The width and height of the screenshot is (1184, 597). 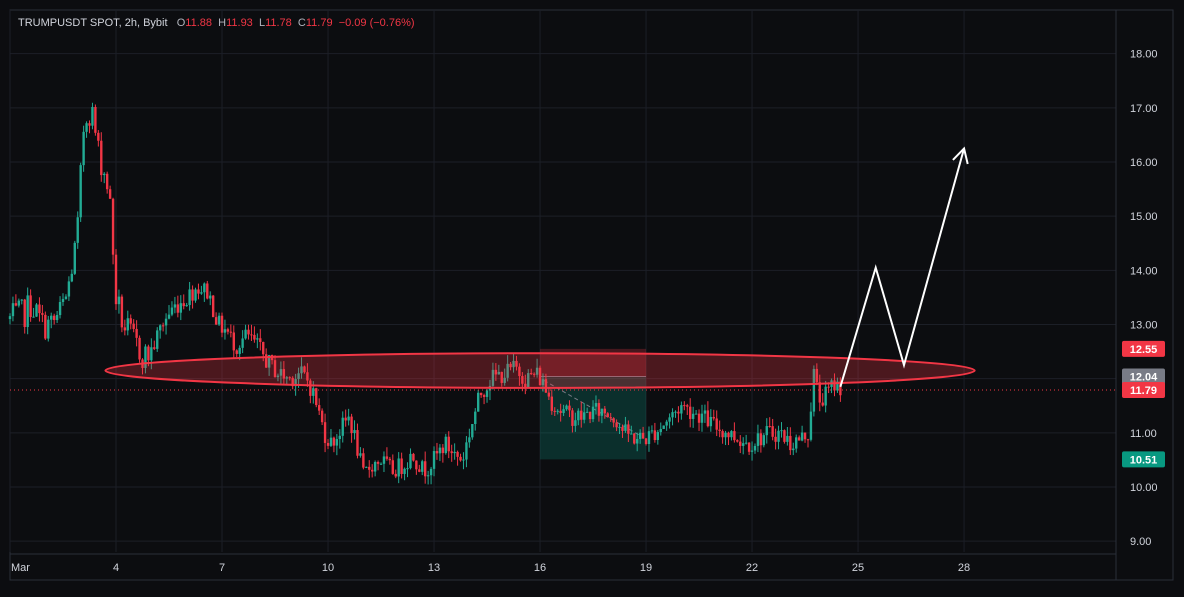 I want to click on y-tick-label: 17.00, so click(x=1144, y=109).